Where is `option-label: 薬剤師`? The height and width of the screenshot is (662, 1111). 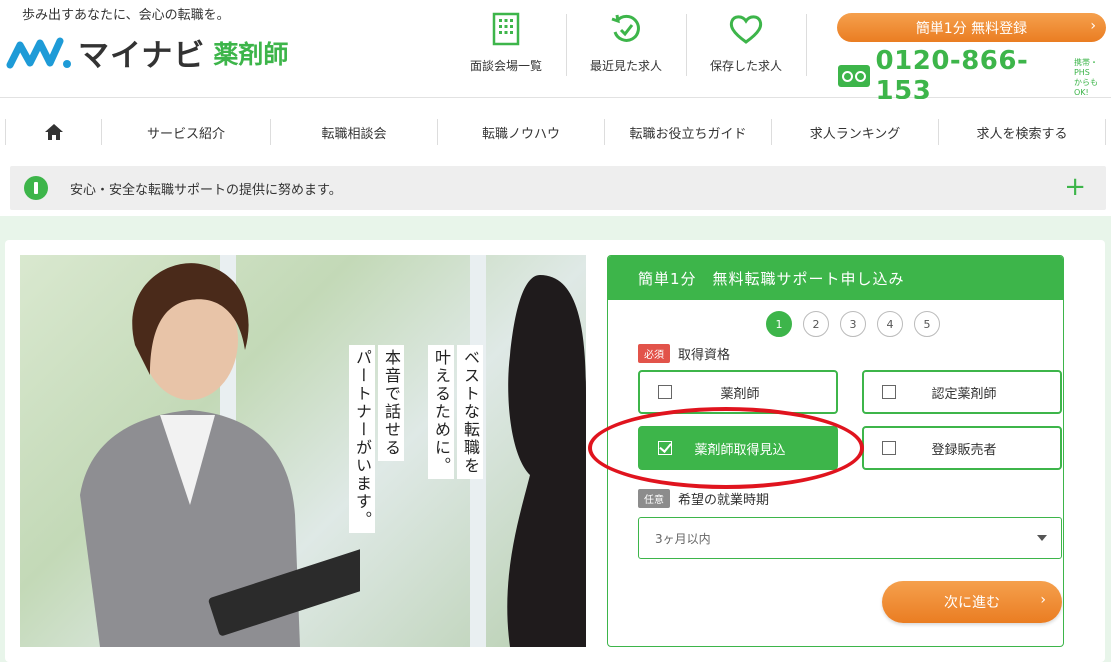
option-label: 薬剤師 is located at coordinates (740, 394).